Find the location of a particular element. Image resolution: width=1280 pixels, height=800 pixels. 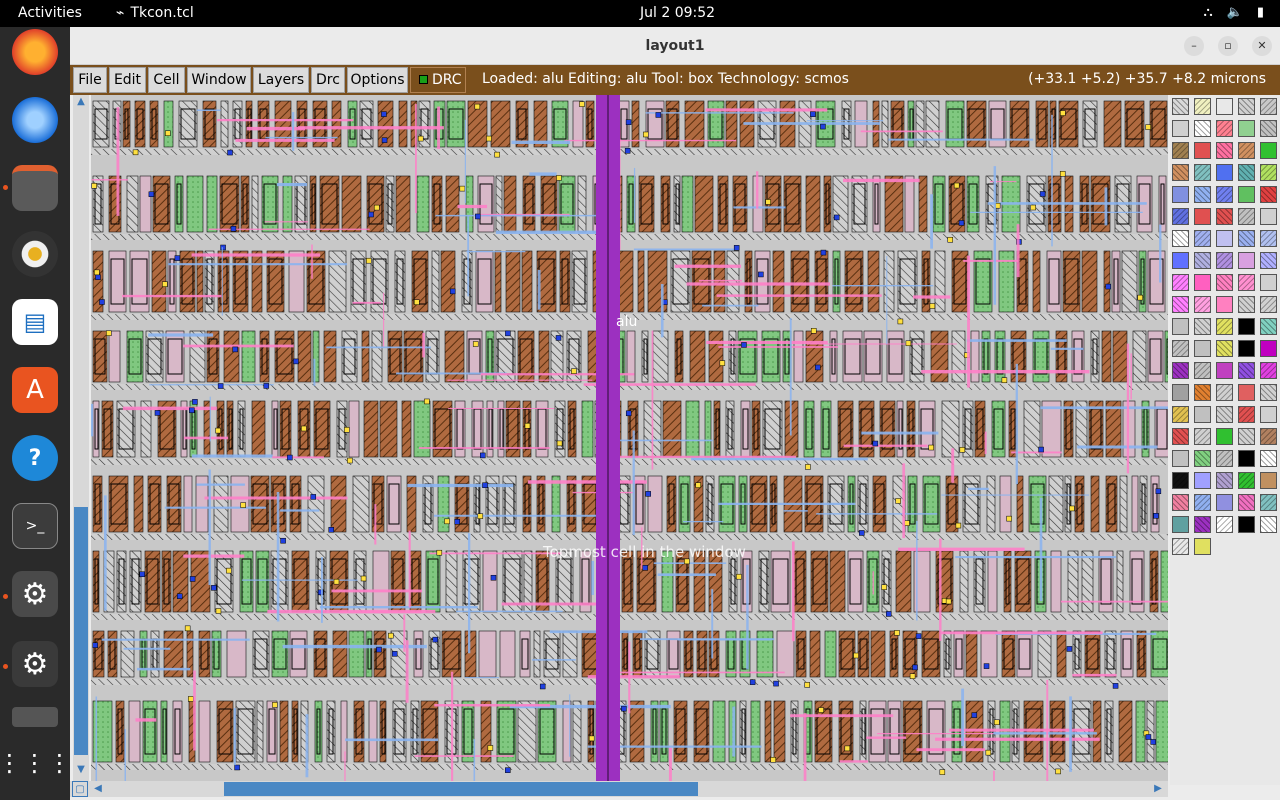

zoom-box-icon: ▢ is located at coordinates (80, 789).